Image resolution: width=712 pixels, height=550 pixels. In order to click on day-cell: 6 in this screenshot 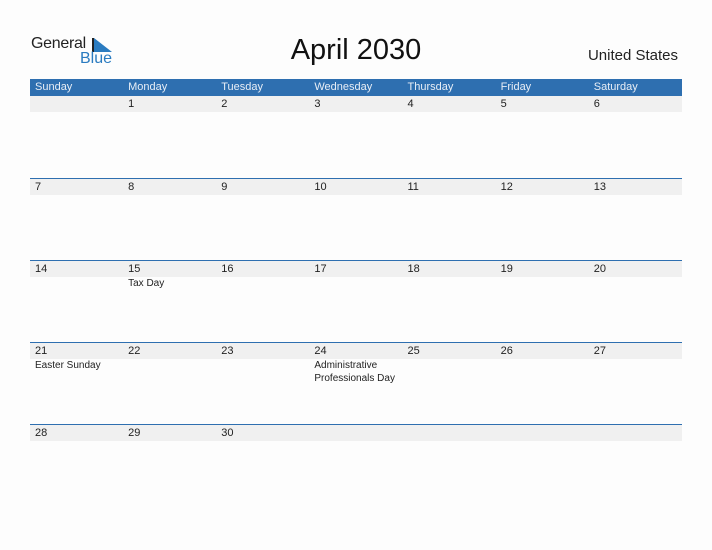, I will do `click(635, 104)`.